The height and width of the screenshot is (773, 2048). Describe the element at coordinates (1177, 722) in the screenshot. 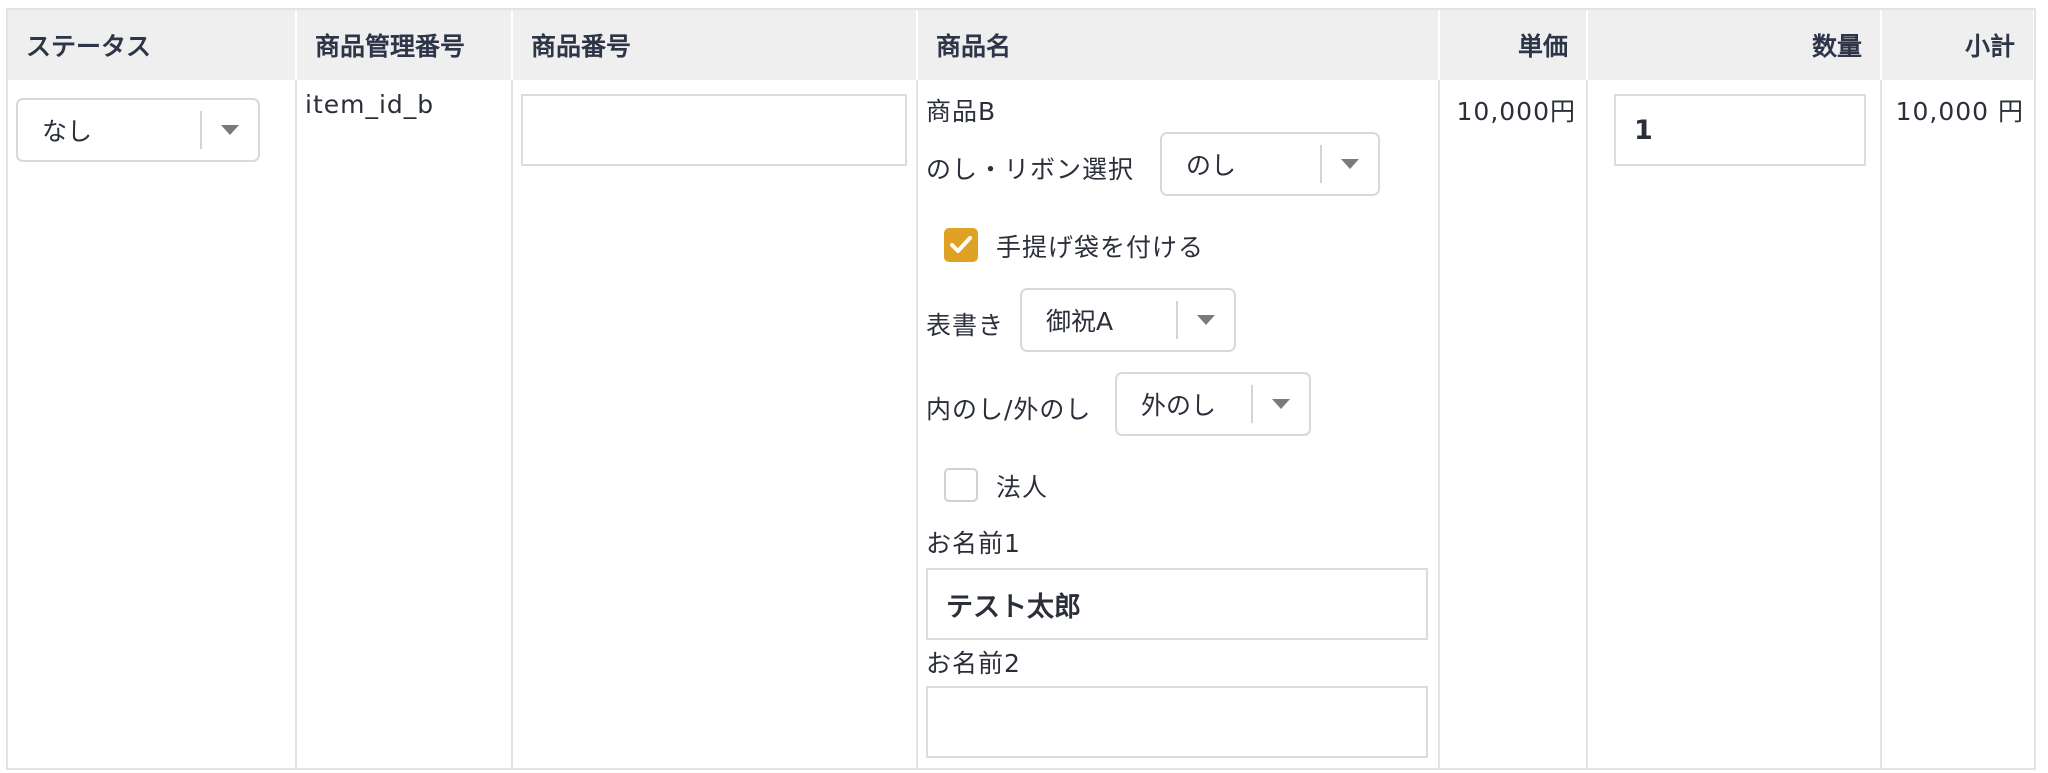

I see `name2-input` at that location.